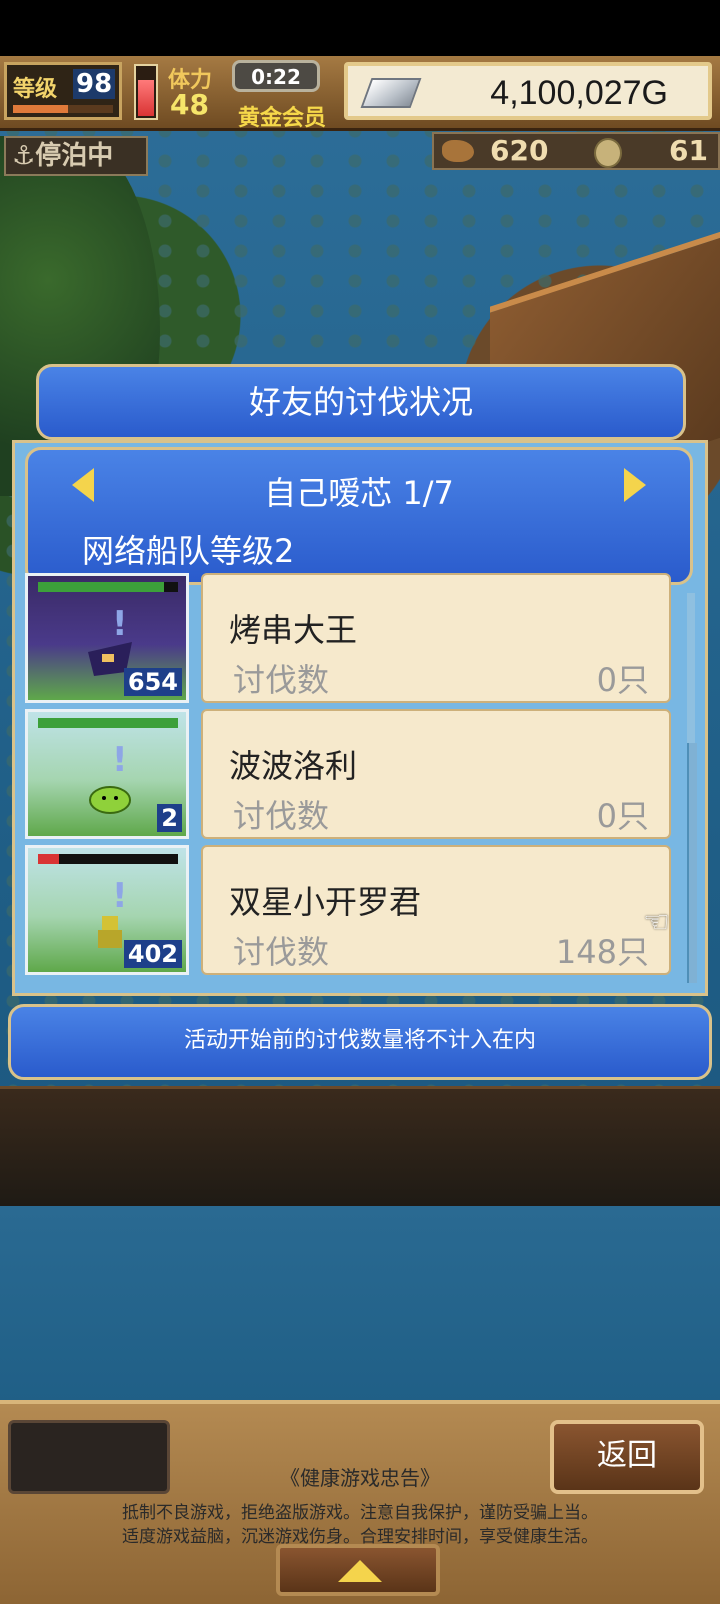 The width and height of the screenshot is (720, 1604). I want to click on level-label: 等级, so click(35, 89).